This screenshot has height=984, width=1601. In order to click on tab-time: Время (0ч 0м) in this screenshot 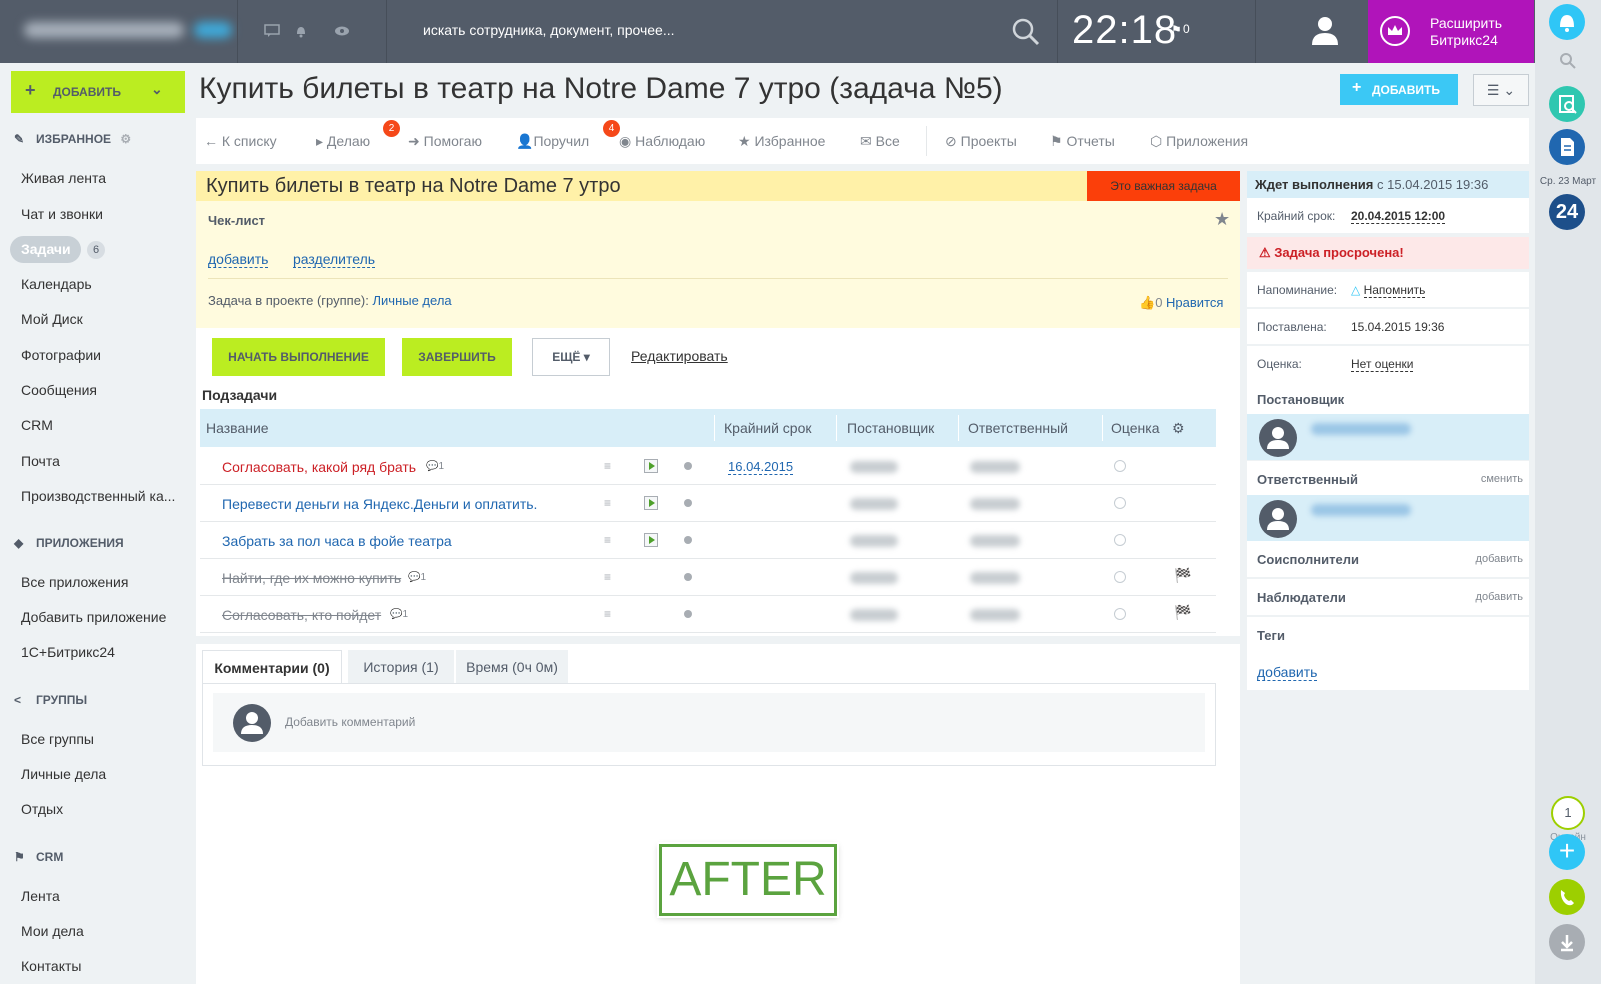, I will do `click(512, 667)`.